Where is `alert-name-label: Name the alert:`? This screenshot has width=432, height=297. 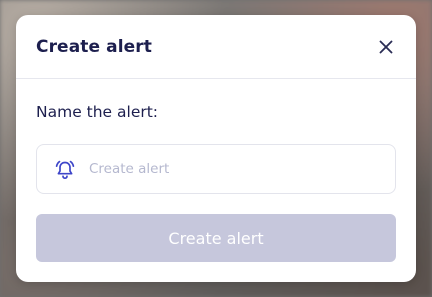 alert-name-label: Name the alert: is located at coordinates (97, 112).